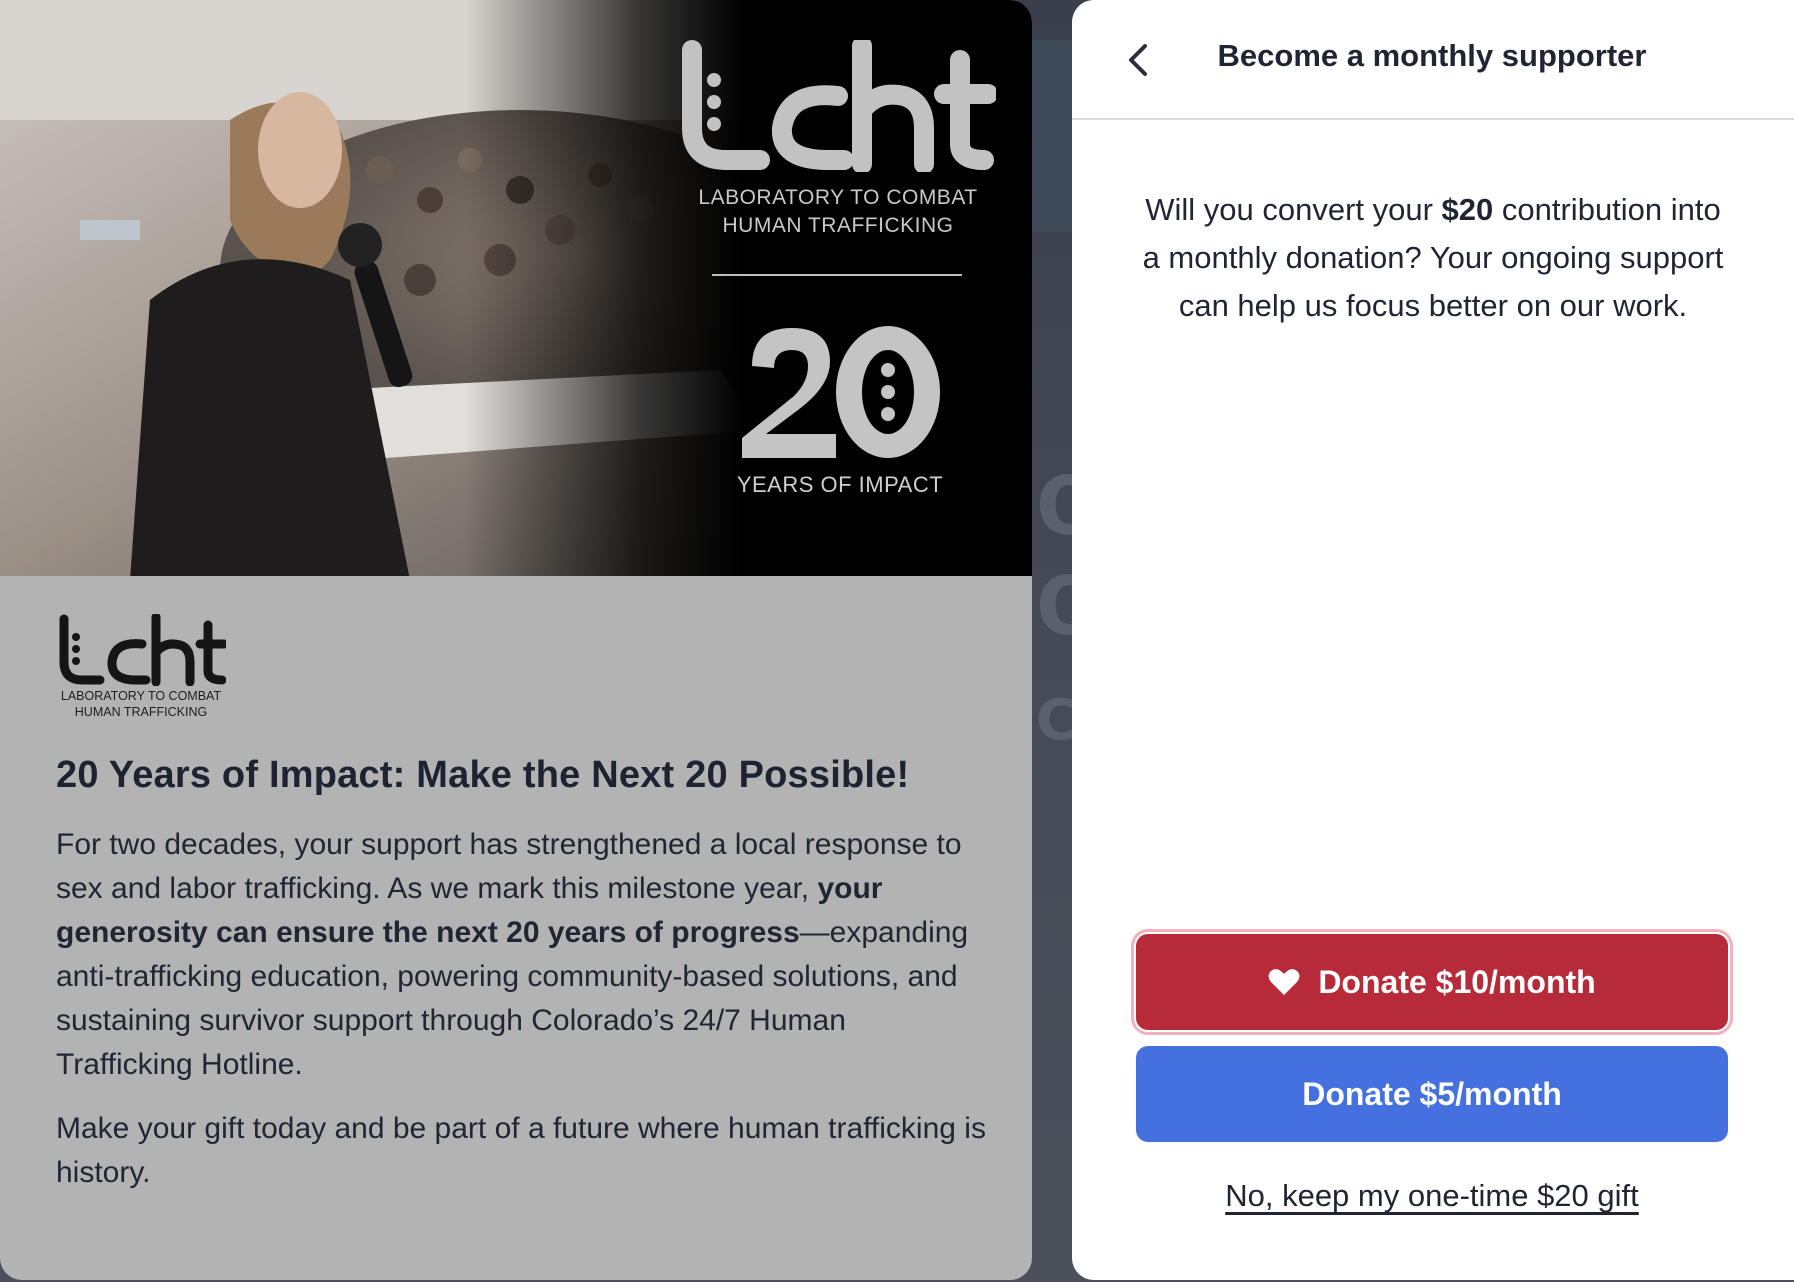  What do you see at coordinates (838, 197) in the screenshot?
I see `hero-org-name-line1: LABORATORY TO COMBAT` at bounding box center [838, 197].